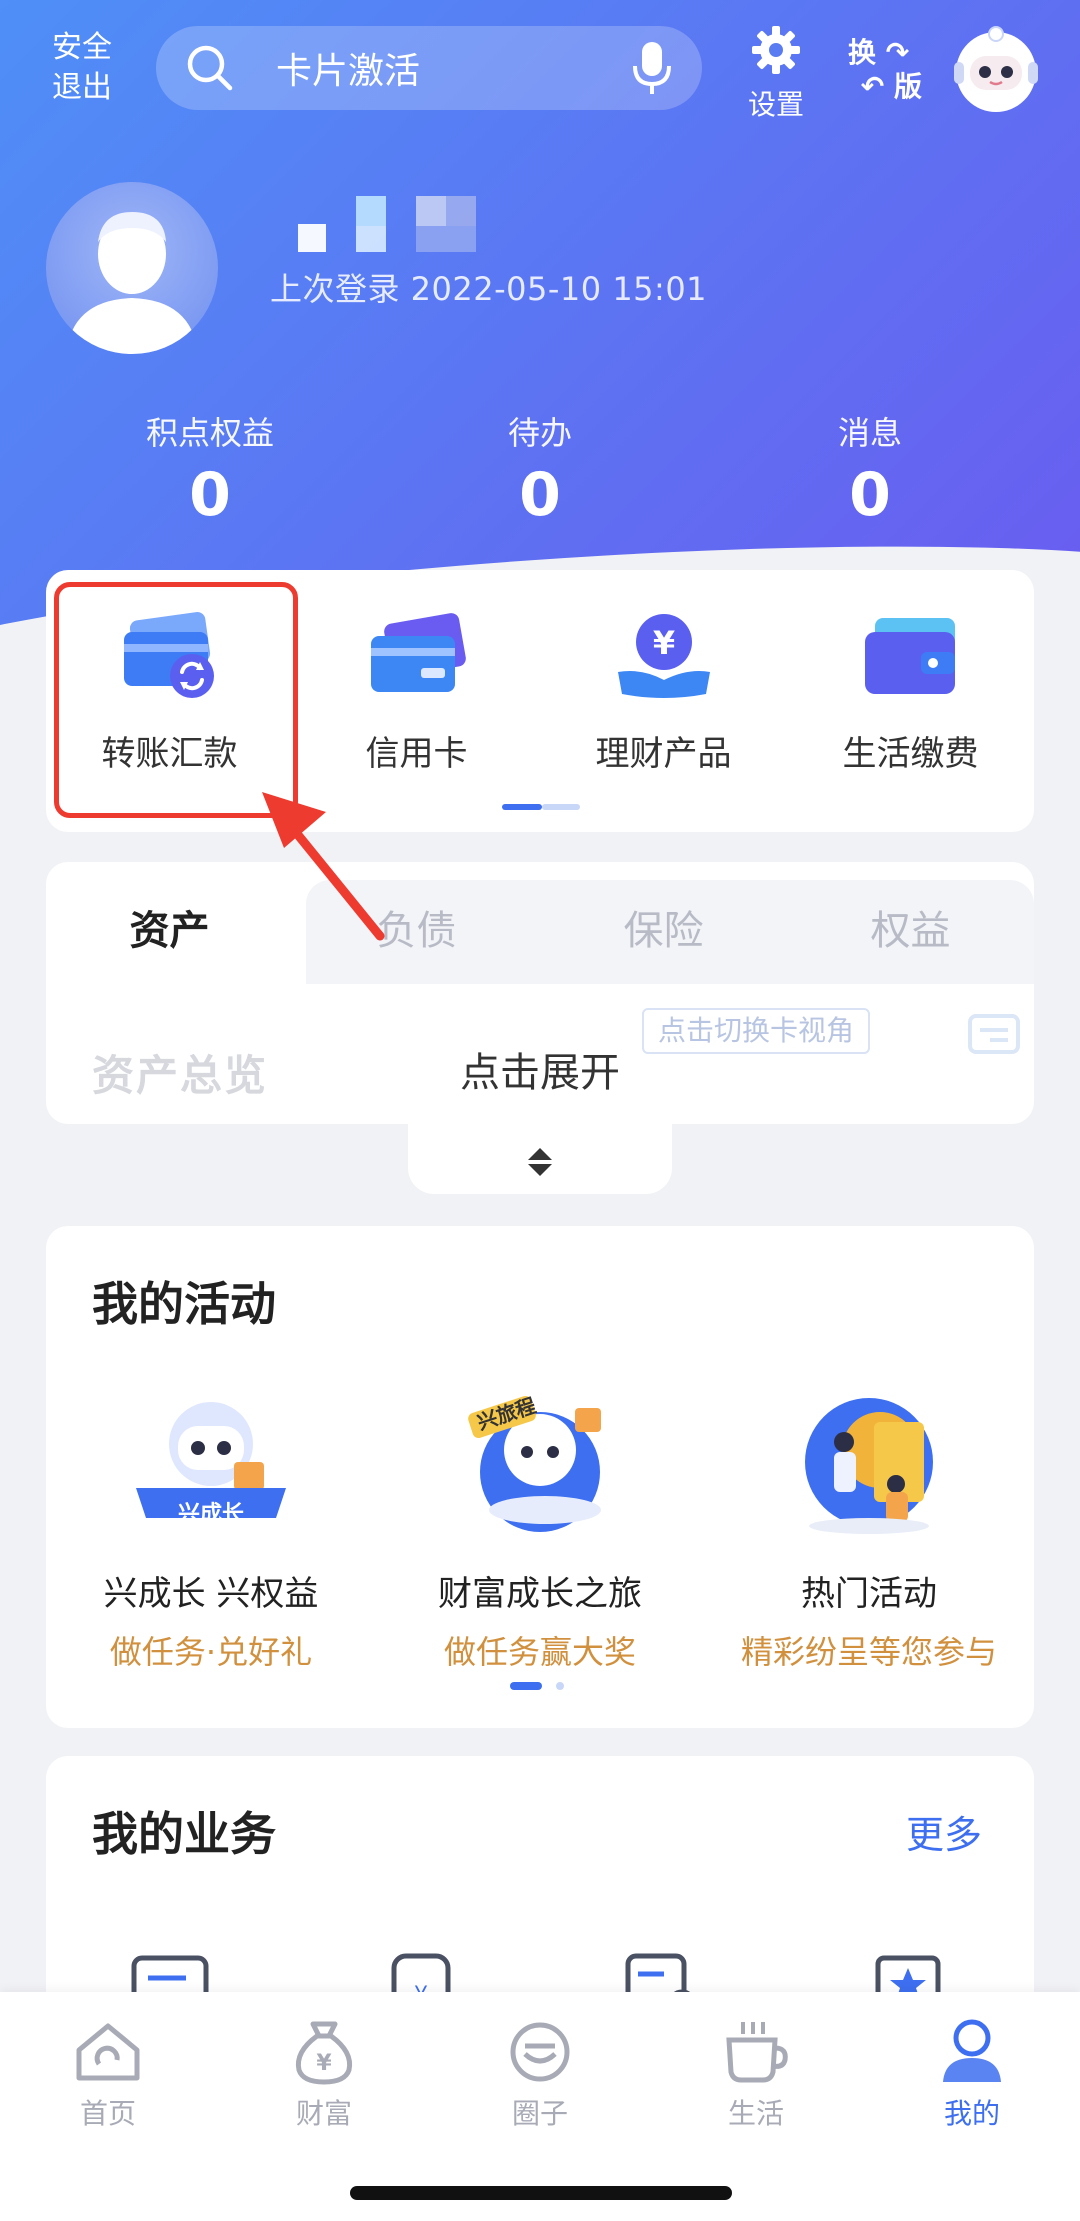 The width and height of the screenshot is (1080, 2221). I want to click on tab-benefits: 权益, so click(910, 927).